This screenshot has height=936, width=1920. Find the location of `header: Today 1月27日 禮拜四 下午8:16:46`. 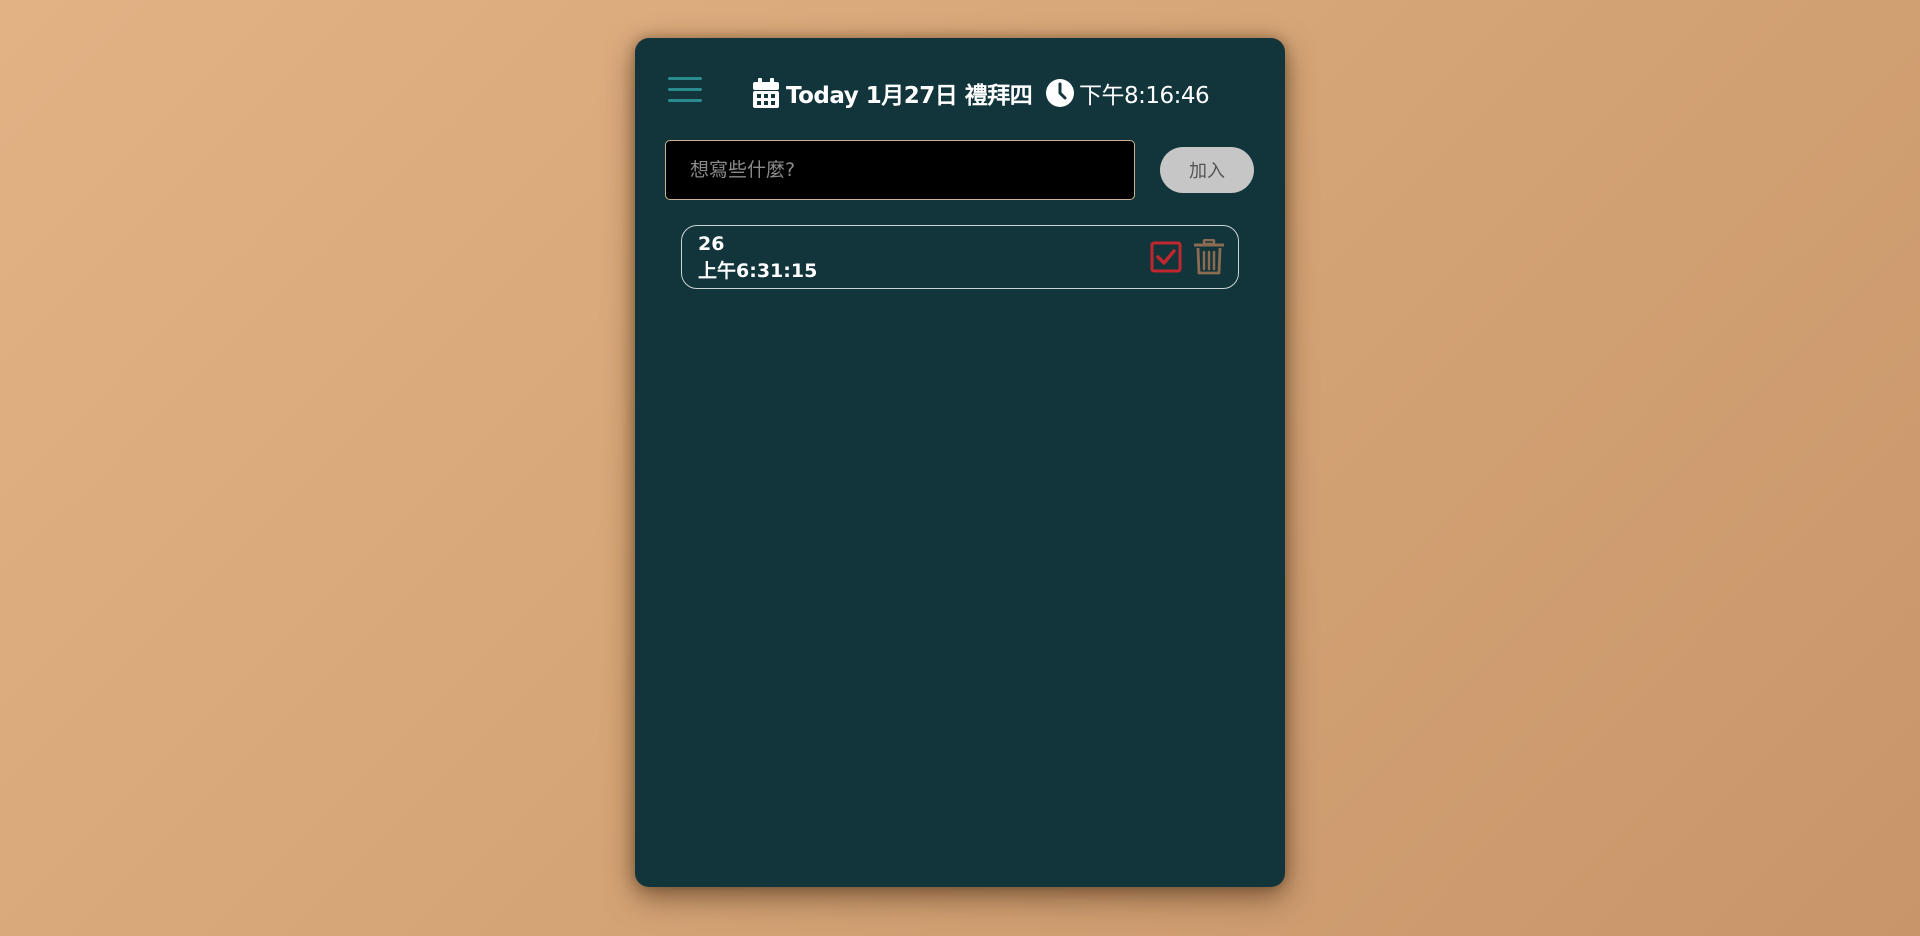

header: Today 1月27日 禮拜四 下午8:16:46 is located at coordinates (960, 93).